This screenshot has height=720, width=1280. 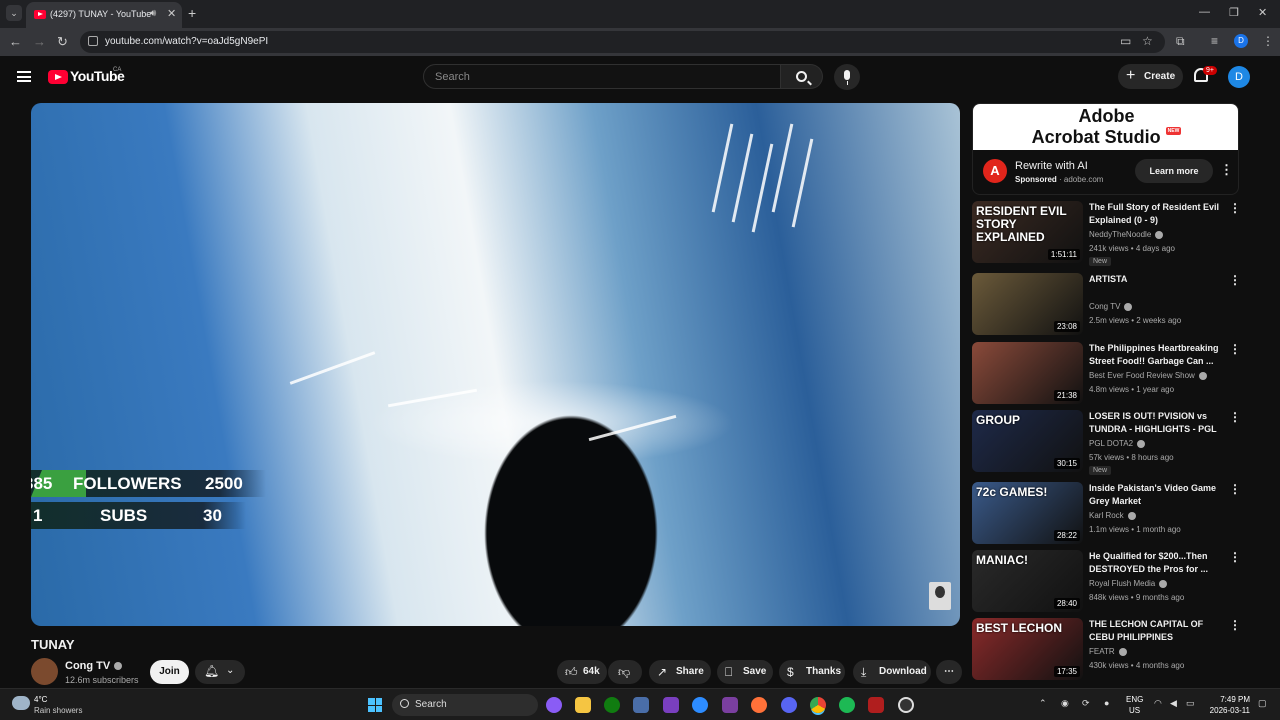 I want to click on recommendation-thumbnail: 23:08, so click(x=1027, y=304).